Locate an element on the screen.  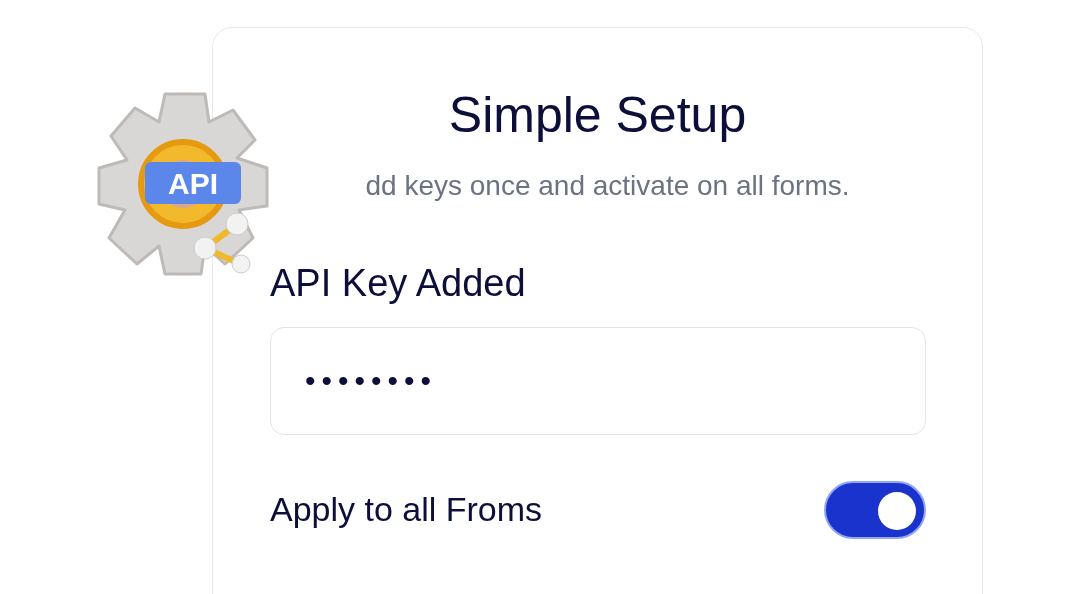
toggle-switch is located at coordinates (875, 509).